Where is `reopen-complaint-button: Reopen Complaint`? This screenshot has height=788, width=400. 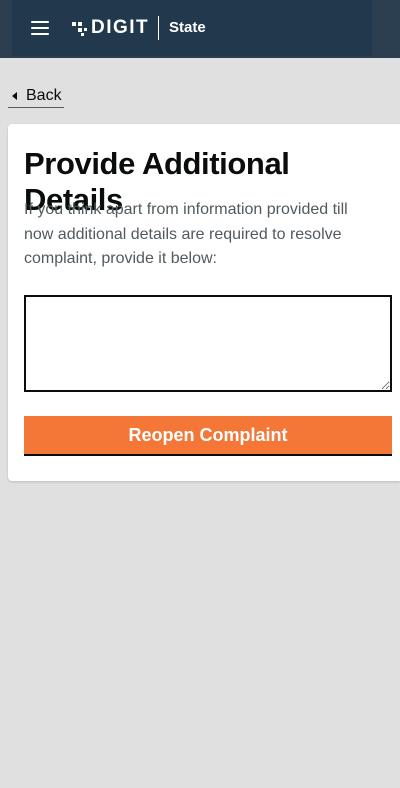 reopen-complaint-button: Reopen Complaint is located at coordinates (208, 436).